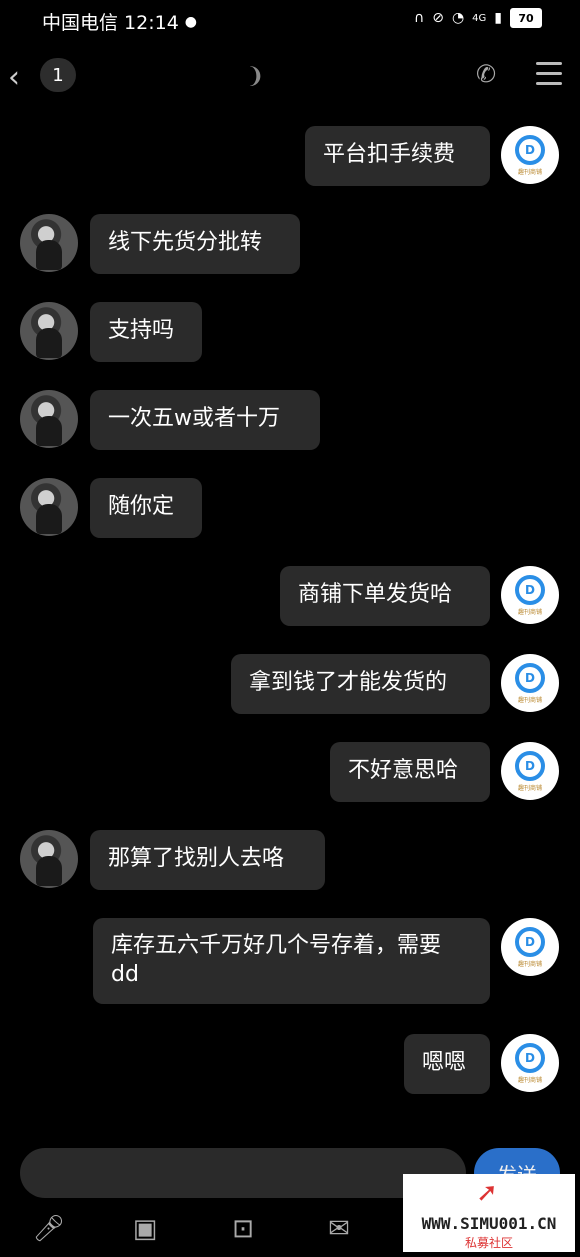  Describe the element at coordinates (438, 18) in the screenshot. I see `mute-icon: ⊘` at that location.